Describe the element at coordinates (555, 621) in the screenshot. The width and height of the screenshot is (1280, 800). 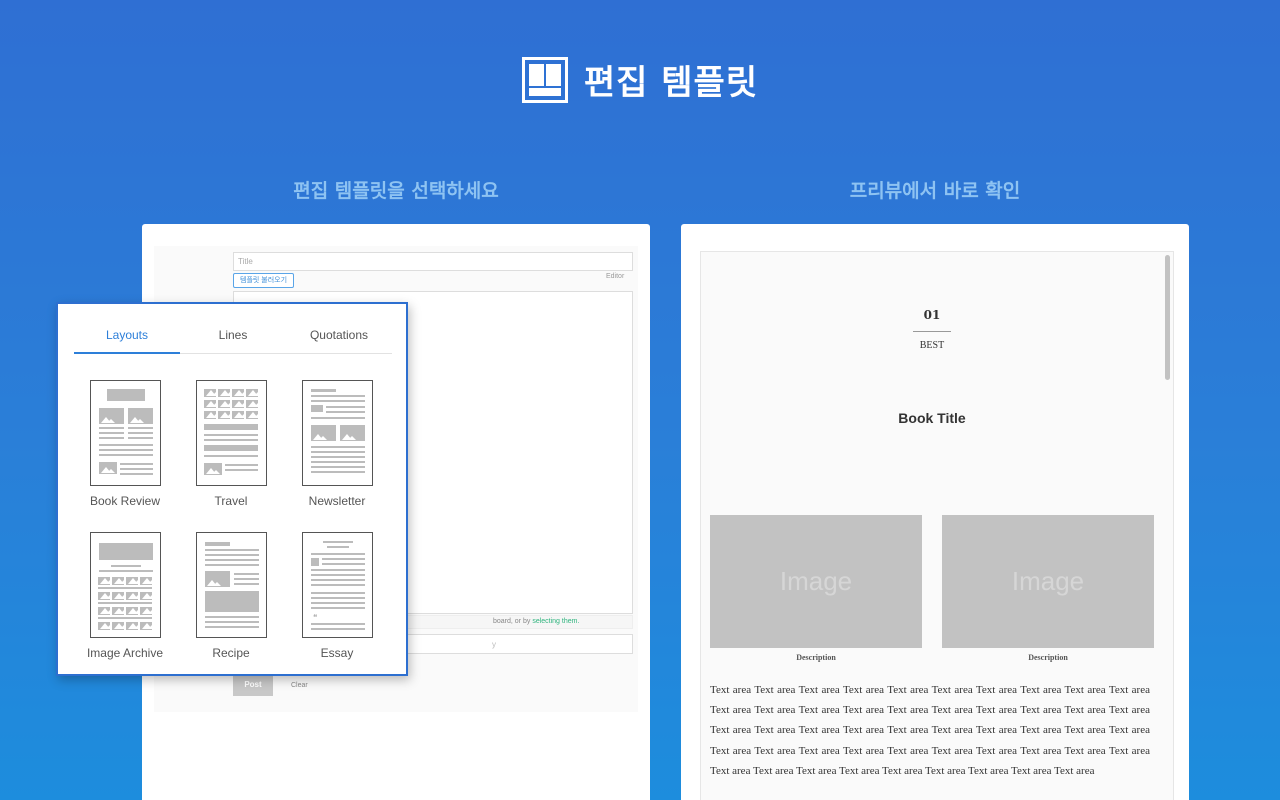
I see `select-files-link: selecting them.` at that location.